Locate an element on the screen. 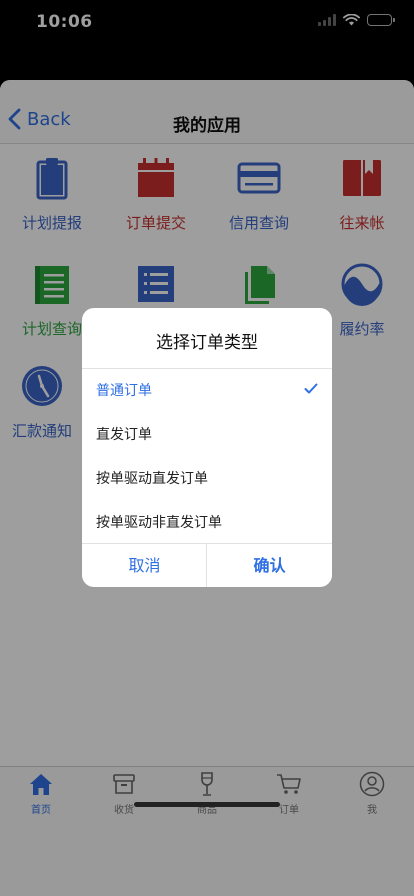 This screenshot has width=414, height=896. option-direct-order: 直发订单 is located at coordinates (207, 434).